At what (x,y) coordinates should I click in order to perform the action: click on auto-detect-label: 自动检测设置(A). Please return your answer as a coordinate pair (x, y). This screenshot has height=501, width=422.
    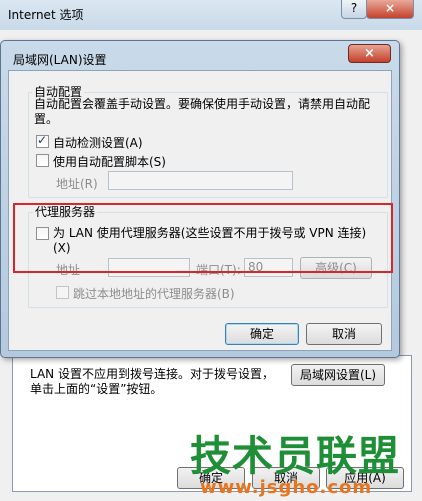
    Looking at the image, I should click on (98, 143).